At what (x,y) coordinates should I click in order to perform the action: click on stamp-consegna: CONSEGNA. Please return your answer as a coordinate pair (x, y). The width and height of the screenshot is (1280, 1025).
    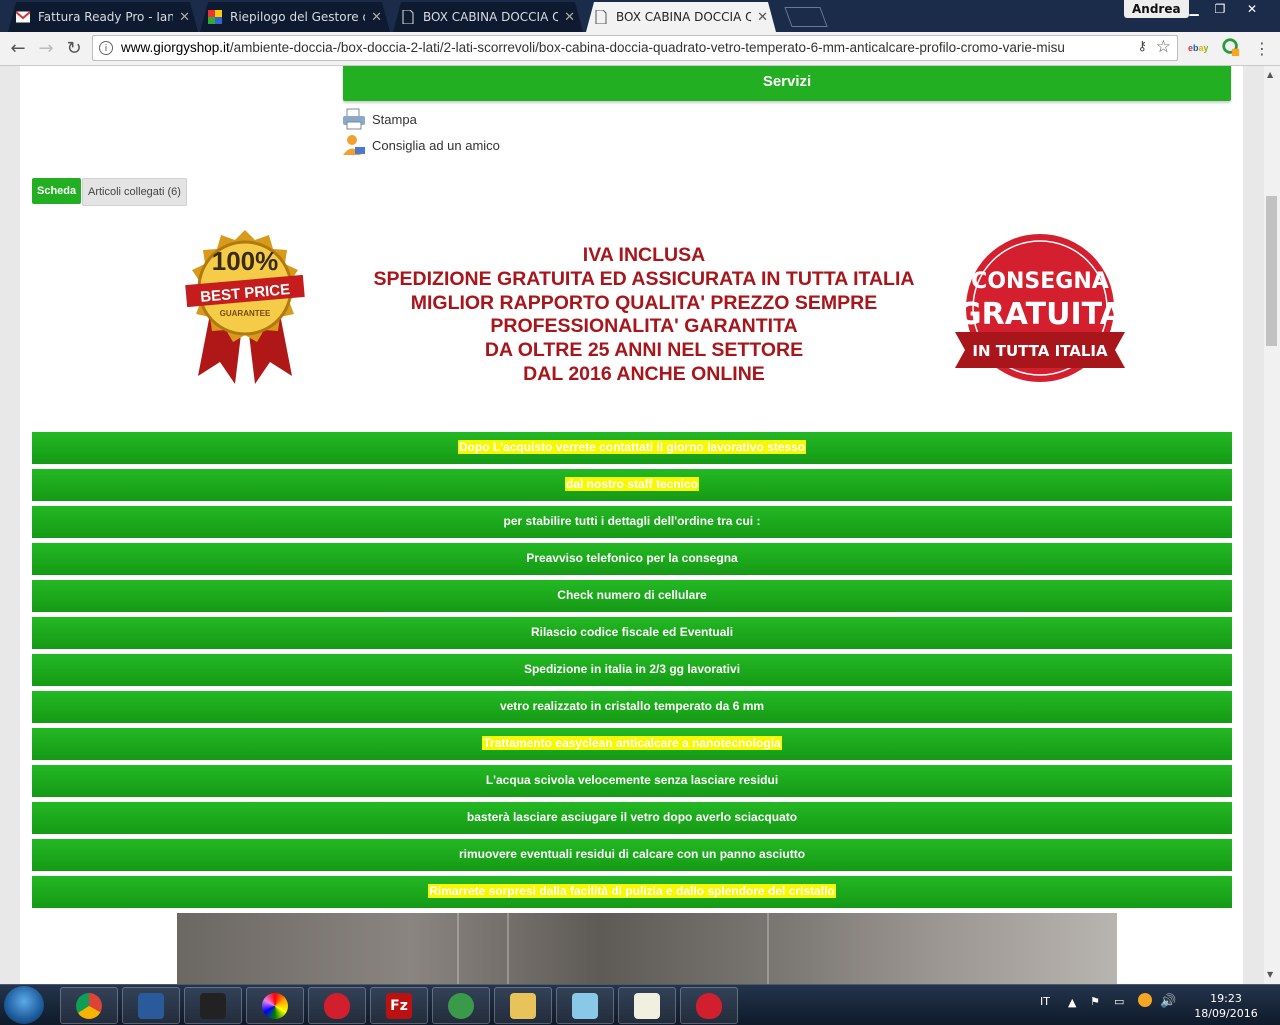
    Looking at the image, I should click on (1040, 281).